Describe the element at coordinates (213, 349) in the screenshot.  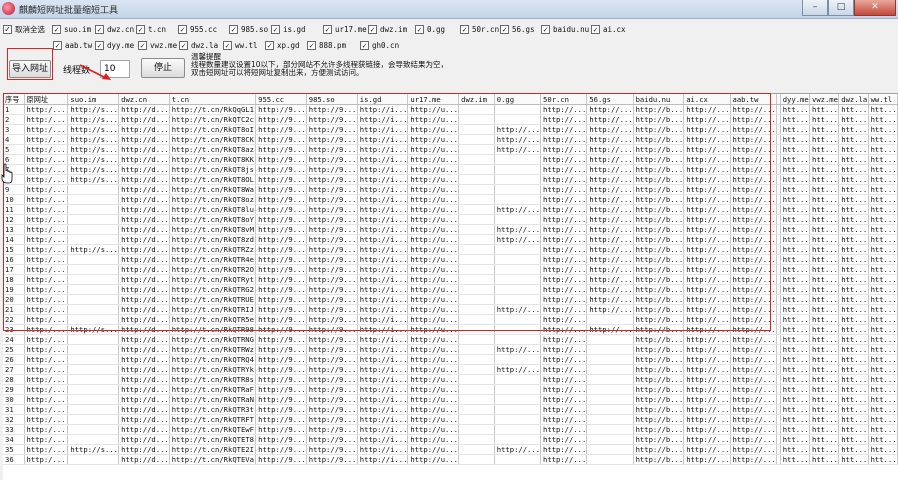
I see `table-cell: http://t.cn/RkQTRWz` at that location.